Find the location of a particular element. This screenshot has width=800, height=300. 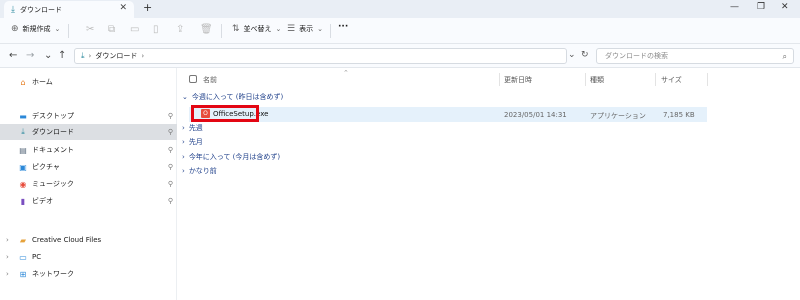

title-bar: ⤓ ダウンロード ✕ + — ❐ ✕ is located at coordinates (400, 9).